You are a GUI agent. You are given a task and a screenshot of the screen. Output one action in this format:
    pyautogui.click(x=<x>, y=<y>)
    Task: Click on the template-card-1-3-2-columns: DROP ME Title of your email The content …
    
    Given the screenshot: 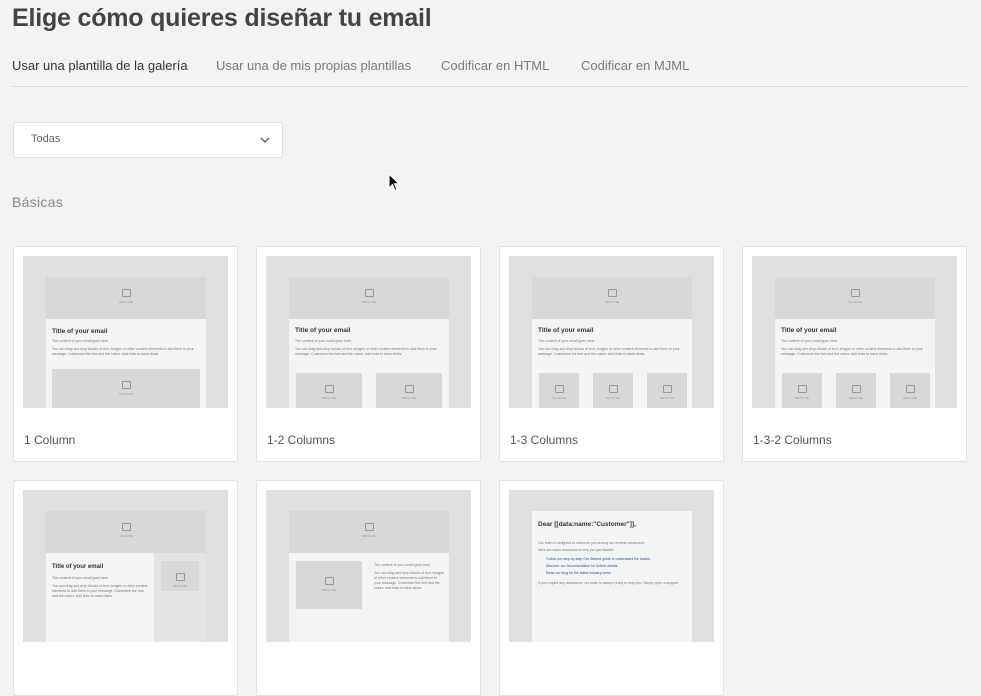 What is the action you would take?
    pyautogui.click(x=854, y=354)
    